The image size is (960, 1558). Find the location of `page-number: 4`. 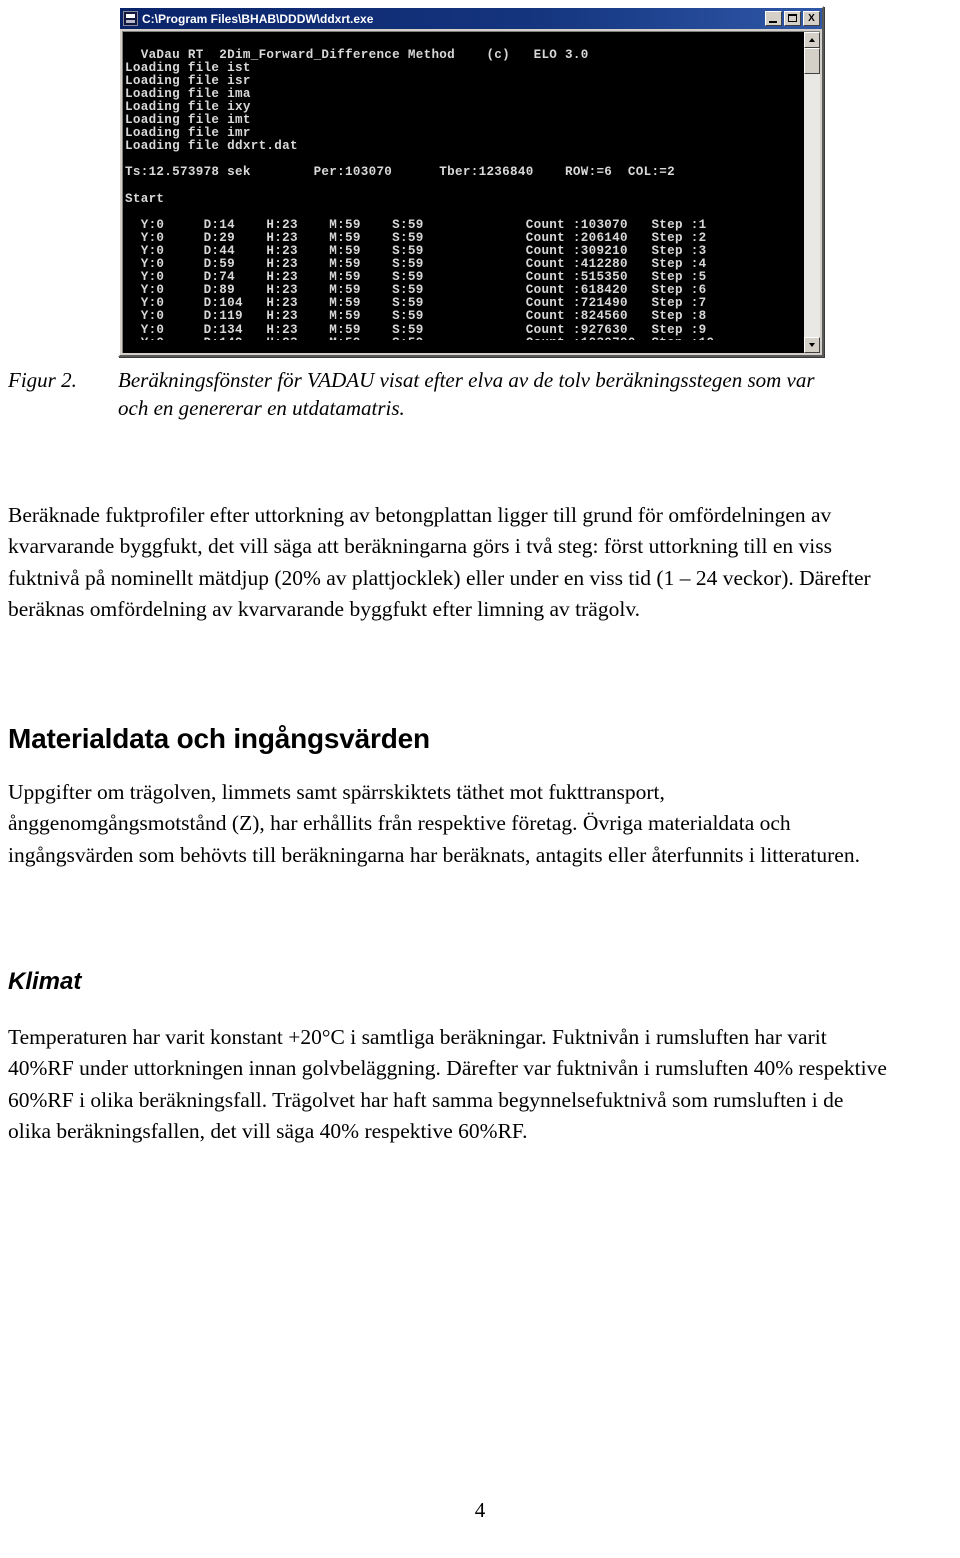

page-number: 4 is located at coordinates (480, 1510).